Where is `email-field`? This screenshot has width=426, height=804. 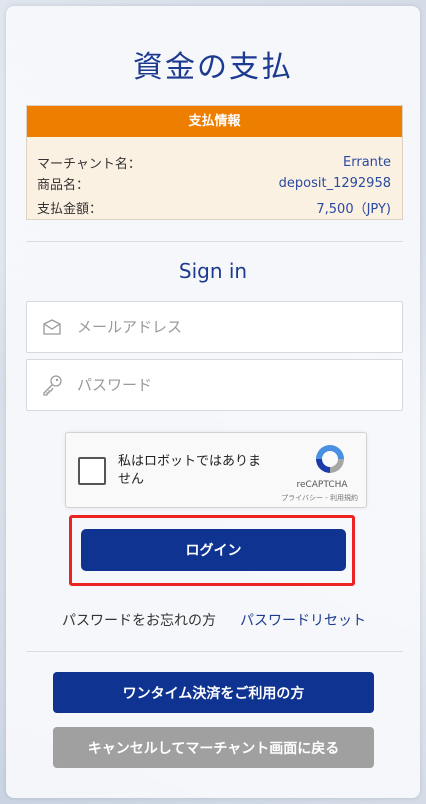
email-field is located at coordinates (214, 327).